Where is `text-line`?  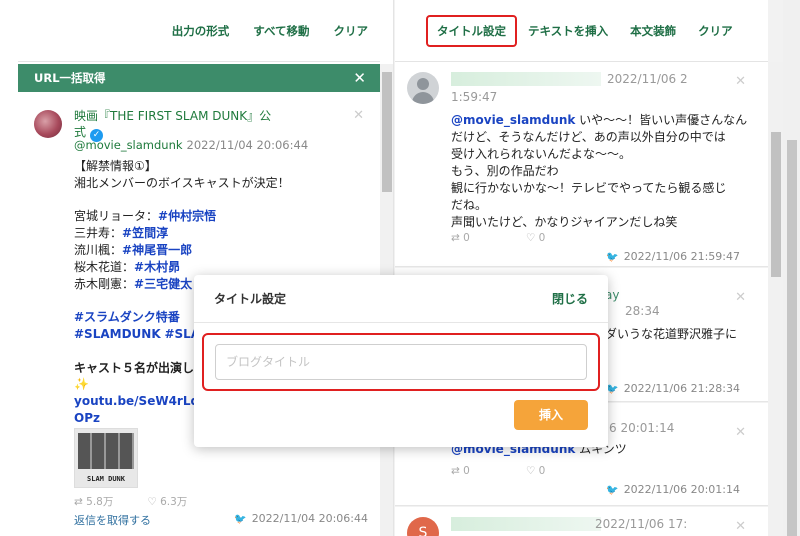 text-line is located at coordinates (224, 200).